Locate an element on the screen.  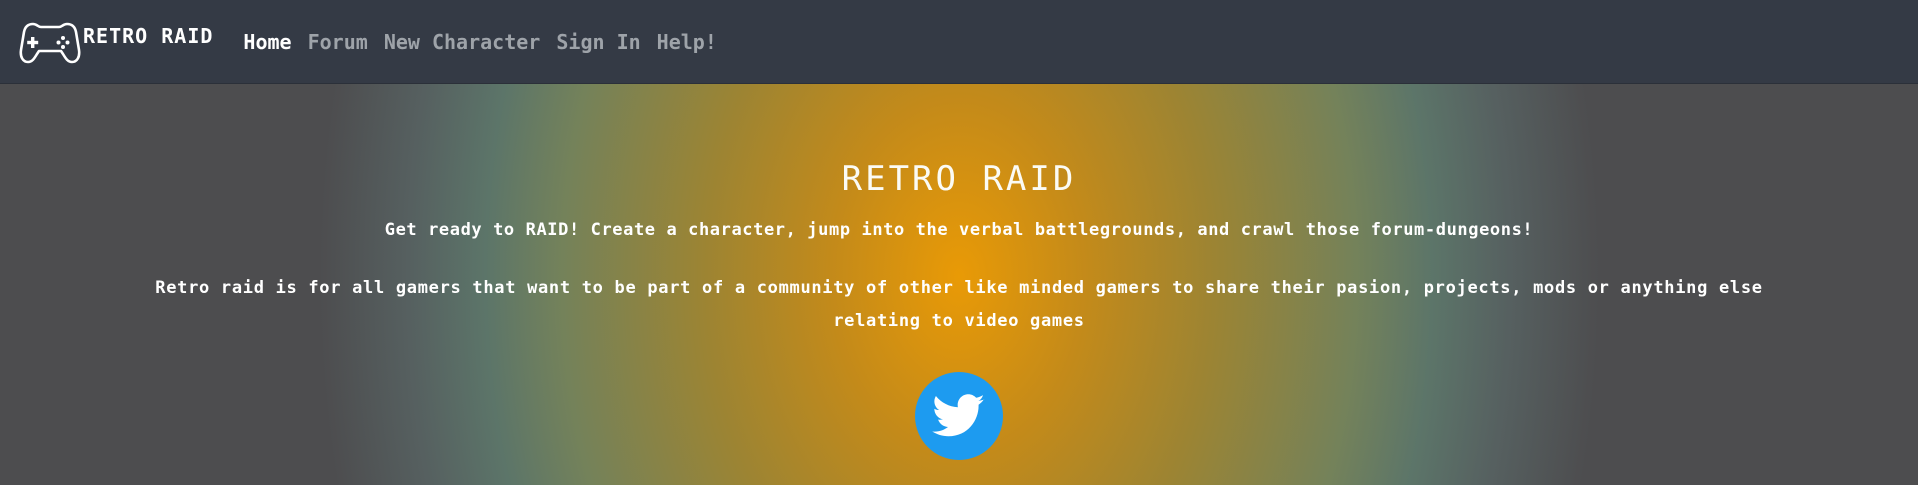
hero-title: RETRO RAID is located at coordinates (959, 179).